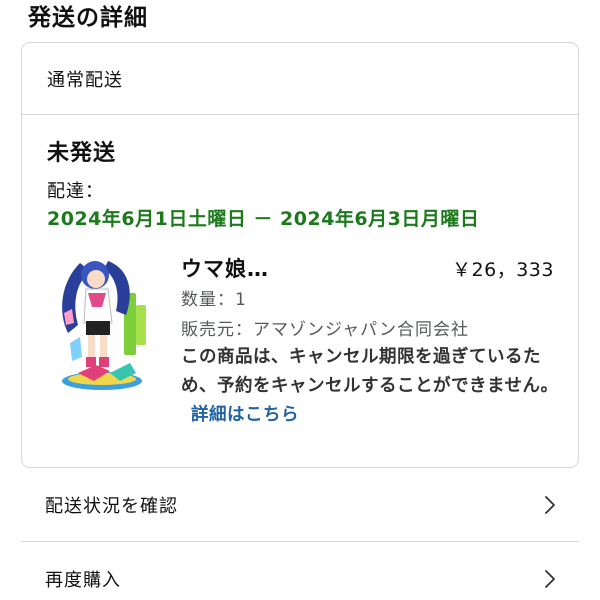 The image size is (600, 600). I want to click on product-price: ￥26，333, so click(503, 270).